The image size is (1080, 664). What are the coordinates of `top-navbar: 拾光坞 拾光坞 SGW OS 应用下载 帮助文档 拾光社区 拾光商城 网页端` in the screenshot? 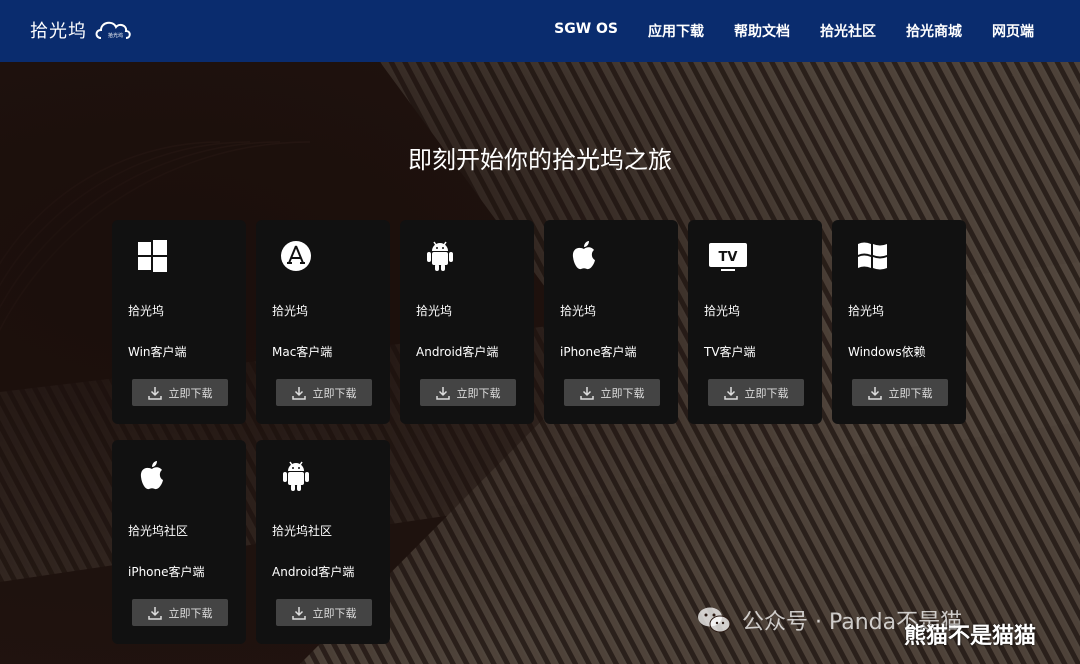 It's located at (540, 31).